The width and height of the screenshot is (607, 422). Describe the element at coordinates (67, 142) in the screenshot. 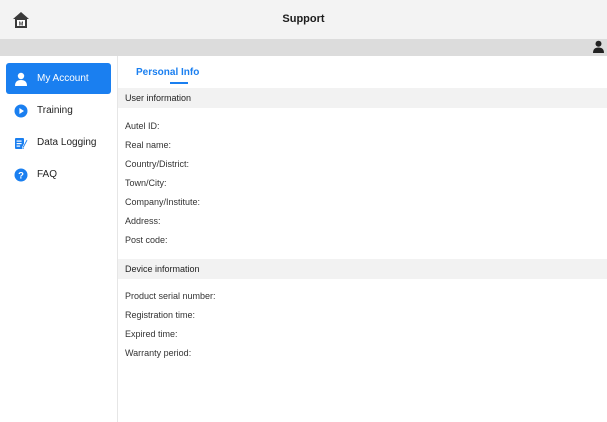

I see `sidebar-item-label: Data Logging` at that location.